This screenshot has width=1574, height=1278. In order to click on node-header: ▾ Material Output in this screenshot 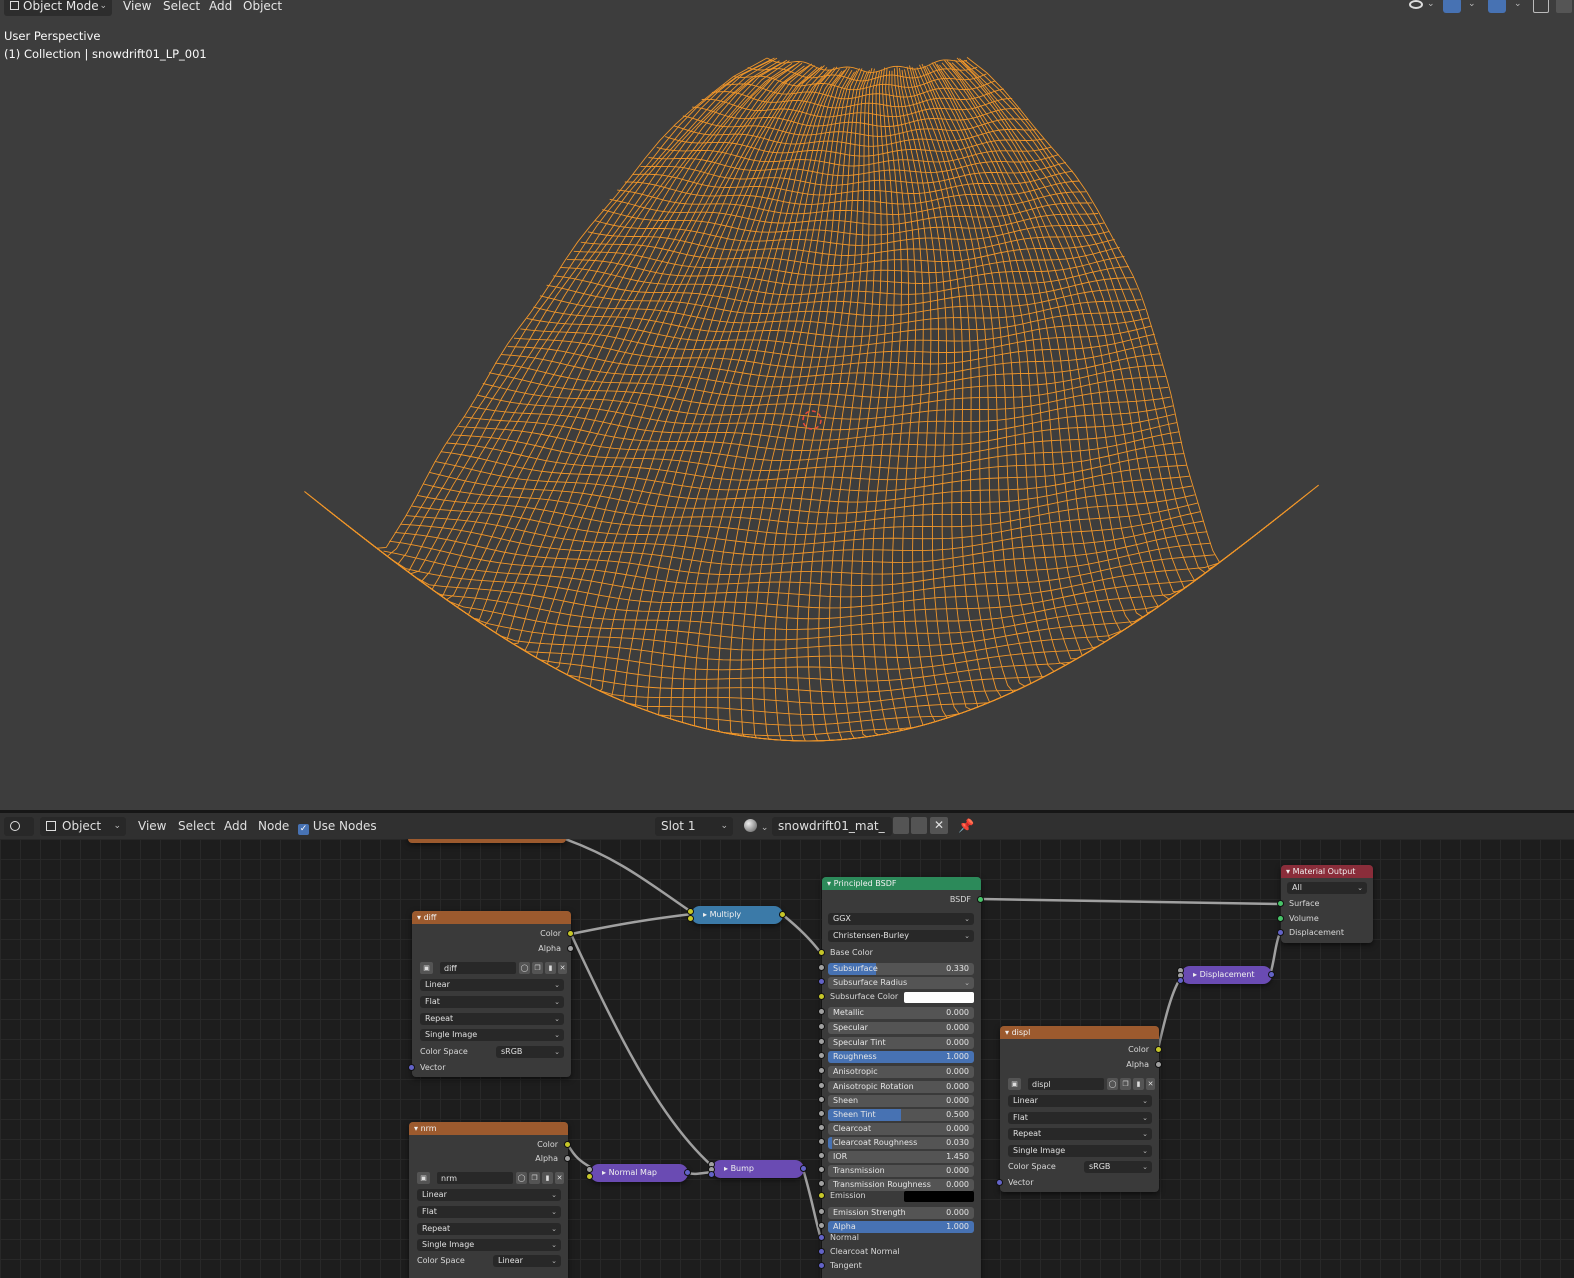, I will do `click(1327, 871)`.